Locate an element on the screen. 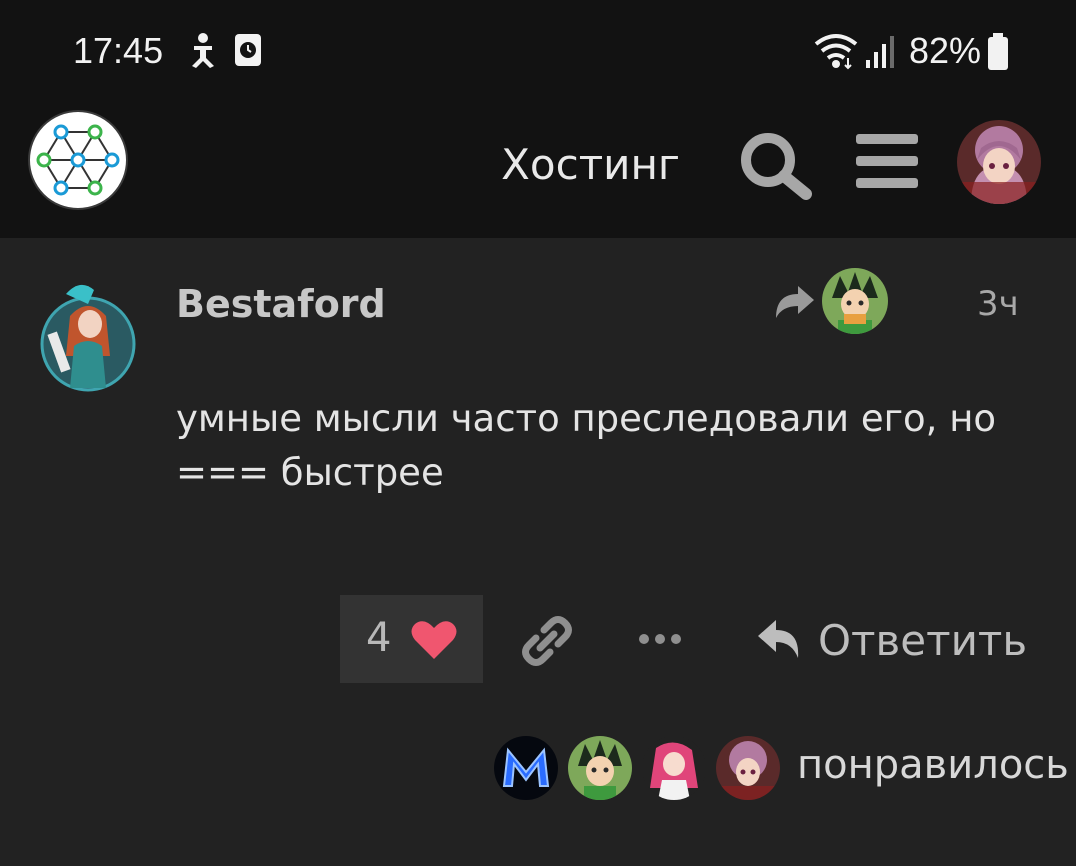 The height and width of the screenshot is (866, 1076). reply-icon is located at coordinates (778, 639).